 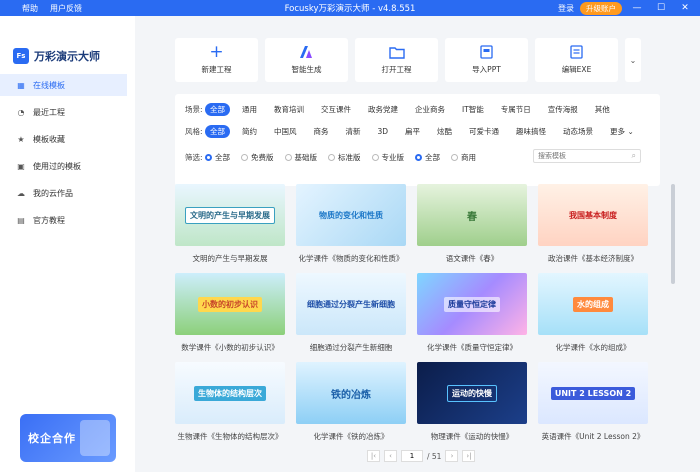 I want to click on sidebar-item-favorites: ★ 模板收藏, so click(x=63, y=139).